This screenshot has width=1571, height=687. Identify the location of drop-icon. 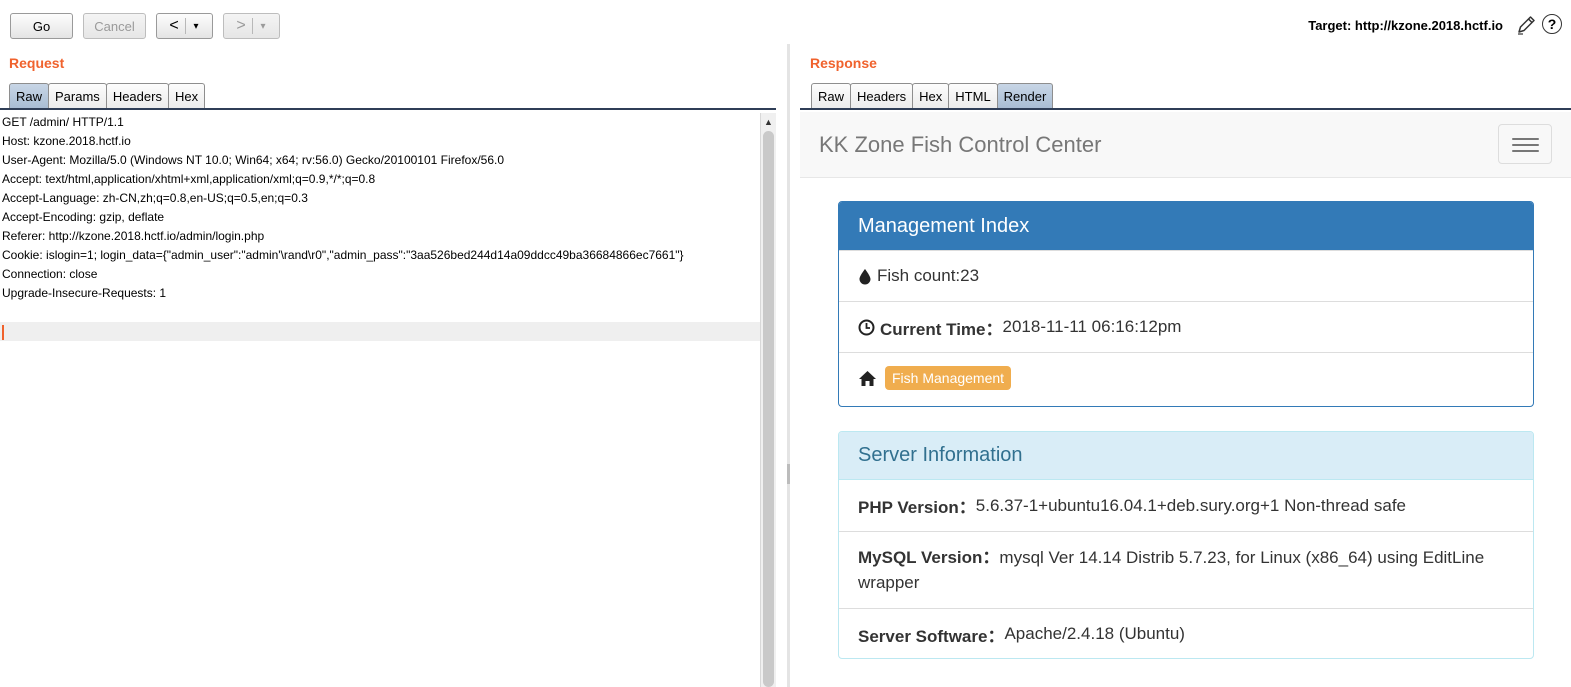
(865, 276).